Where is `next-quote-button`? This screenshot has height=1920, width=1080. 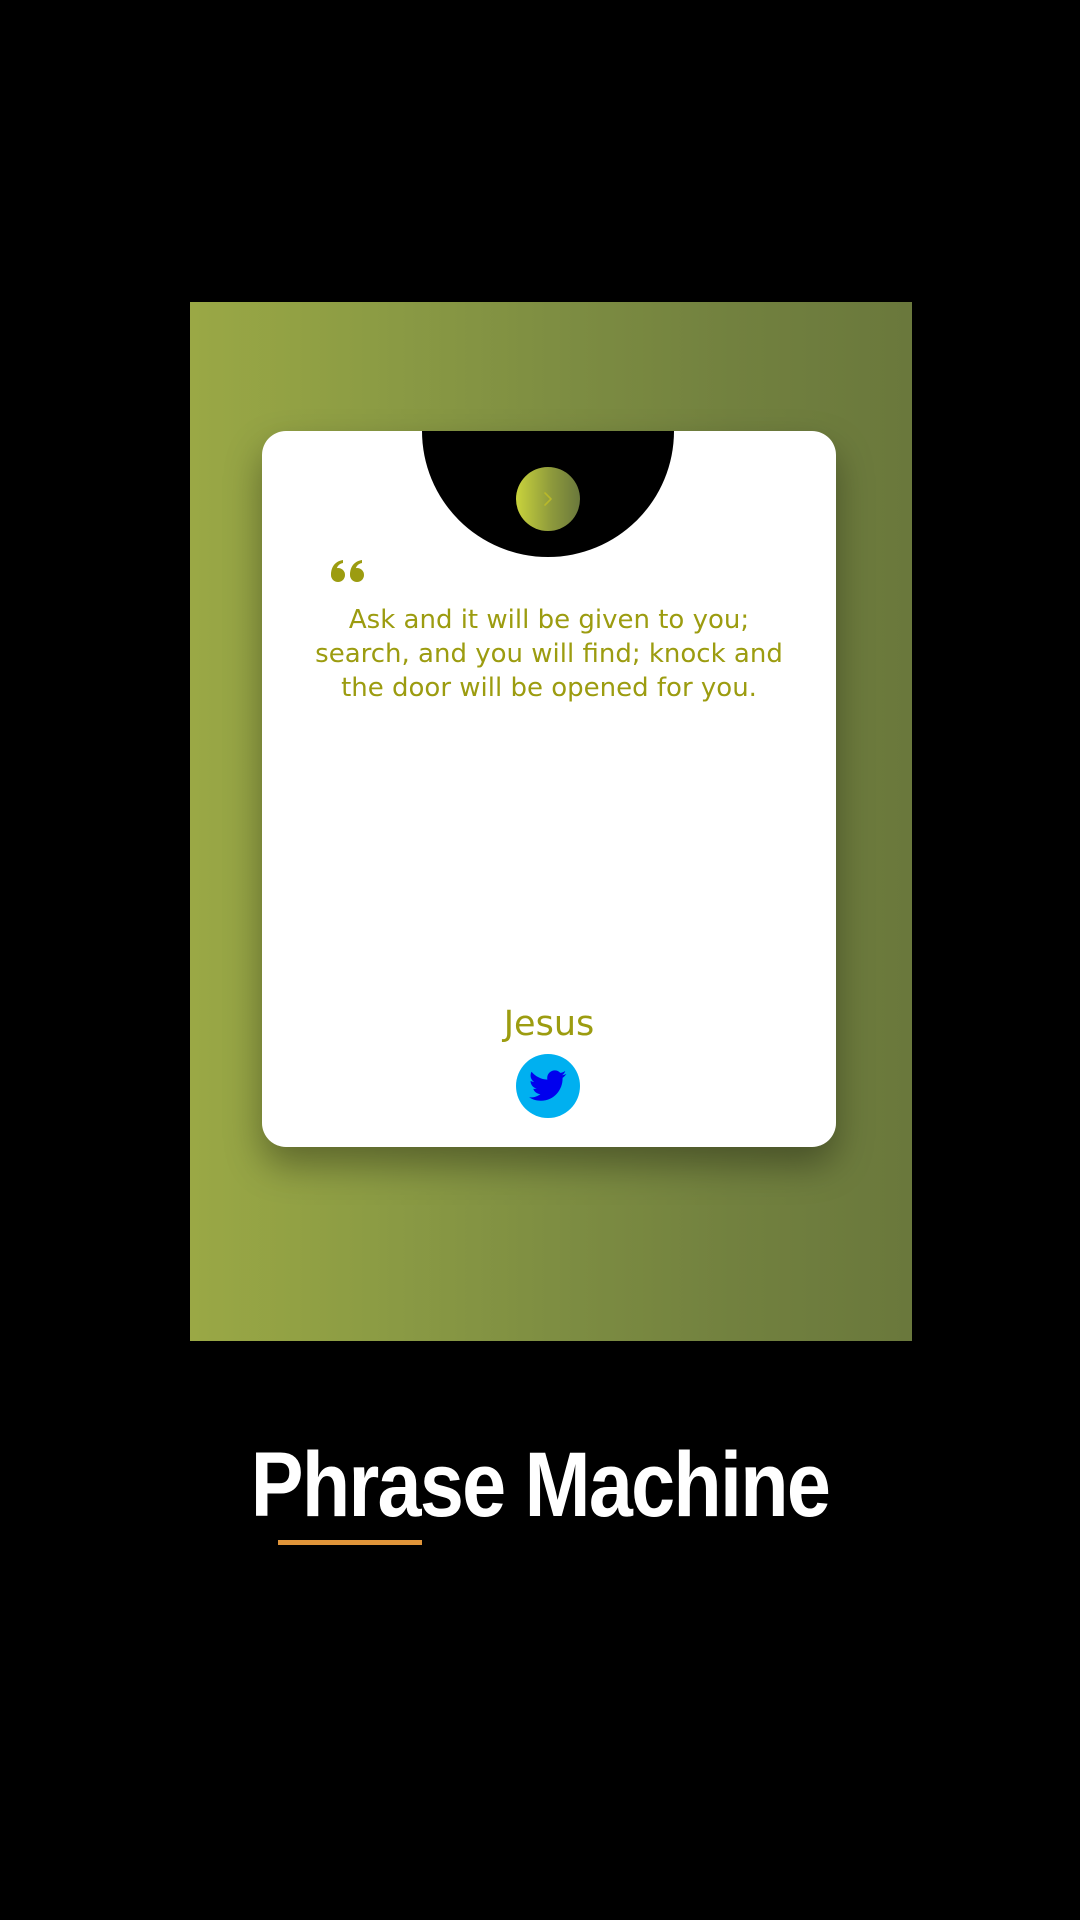
next-quote-button is located at coordinates (548, 499).